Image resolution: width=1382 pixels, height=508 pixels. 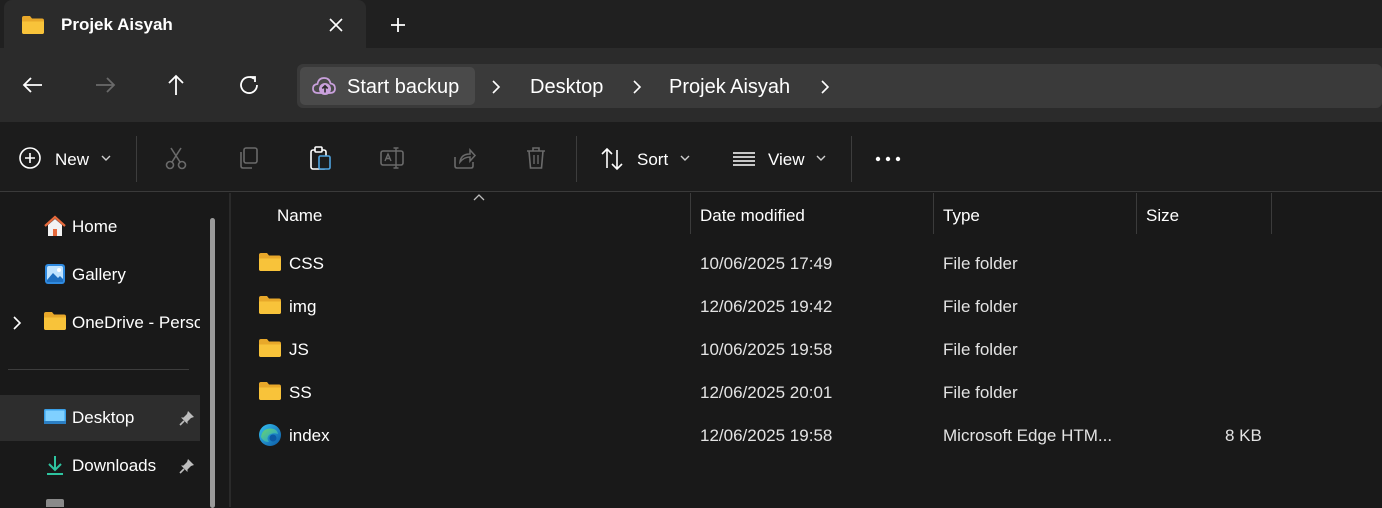 What do you see at coordinates (612, 159) in the screenshot?
I see `sort-arrows-icon` at bounding box center [612, 159].